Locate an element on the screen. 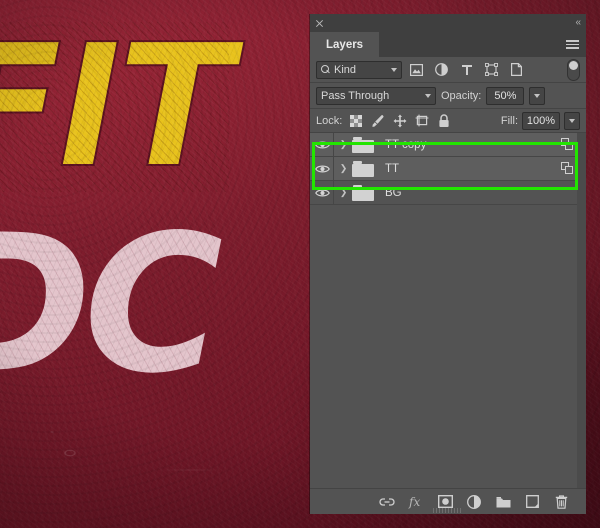 This screenshot has width=600, height=528. filter-smart-object-layers-icon is located at coordinates (516, 70).